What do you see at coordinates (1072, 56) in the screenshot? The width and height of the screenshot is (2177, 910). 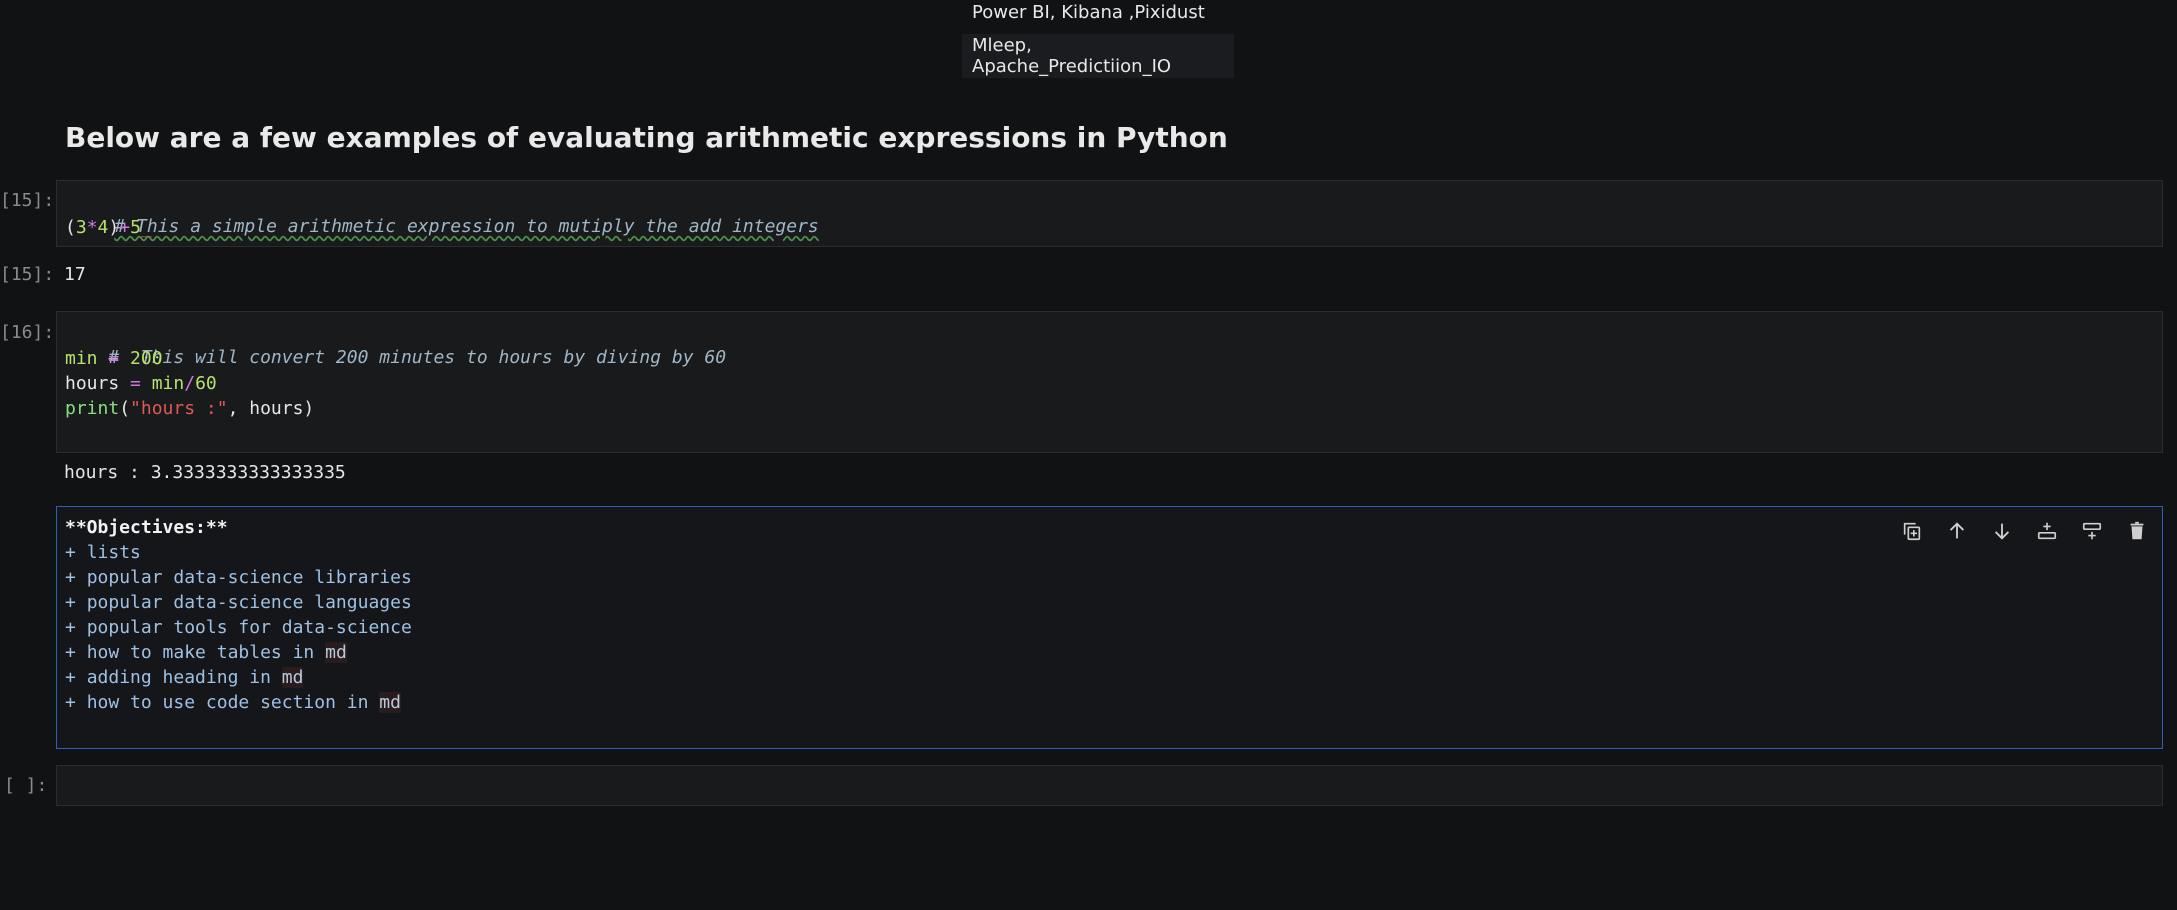 I see `table-cell-text: Mleep, Apache_Predictiion_IO` at bounding box center [1072, 56].